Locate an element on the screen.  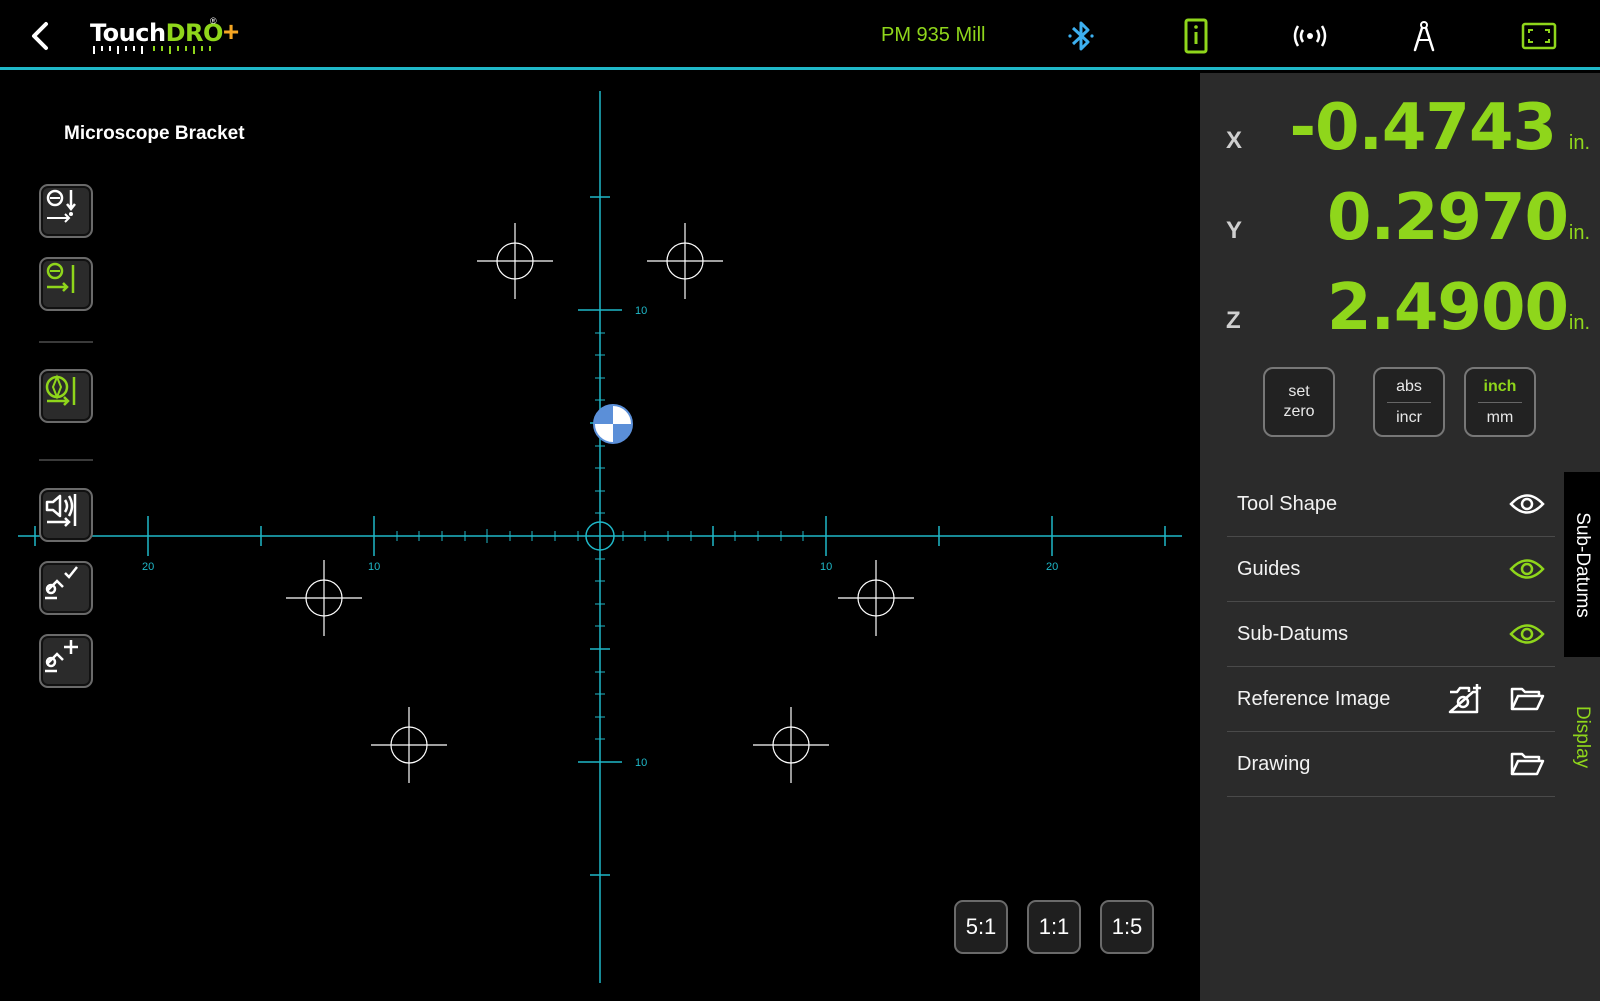
abs-incr-toggle: abs incr is located at coordinates (1409, 402).